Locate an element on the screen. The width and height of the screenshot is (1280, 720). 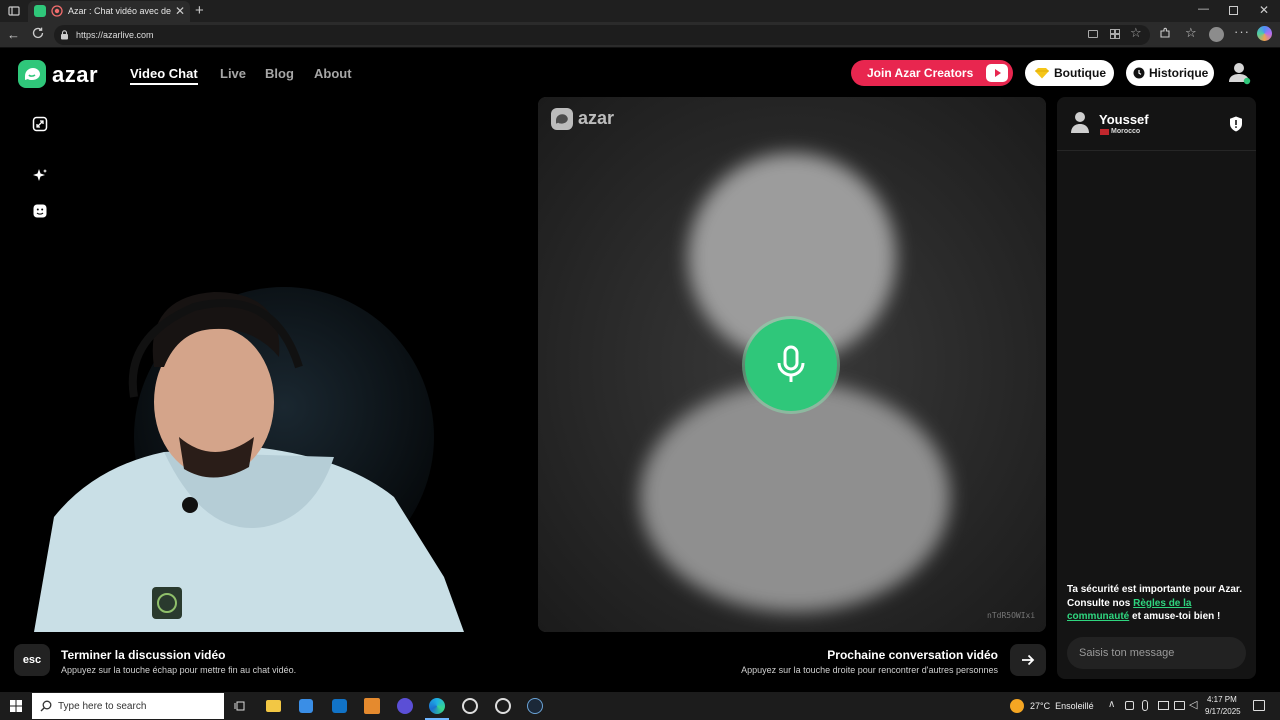
recording-icon is located at coordinates (57, 11).